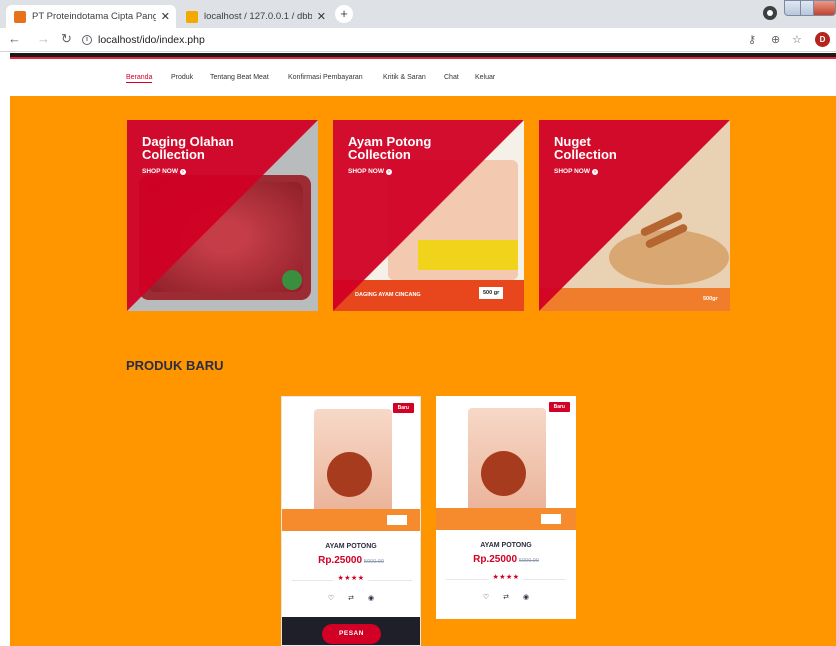 The height and width of the screenshot is (646, 836). I want to click on weight-label: 500gr, so click(710, 299).